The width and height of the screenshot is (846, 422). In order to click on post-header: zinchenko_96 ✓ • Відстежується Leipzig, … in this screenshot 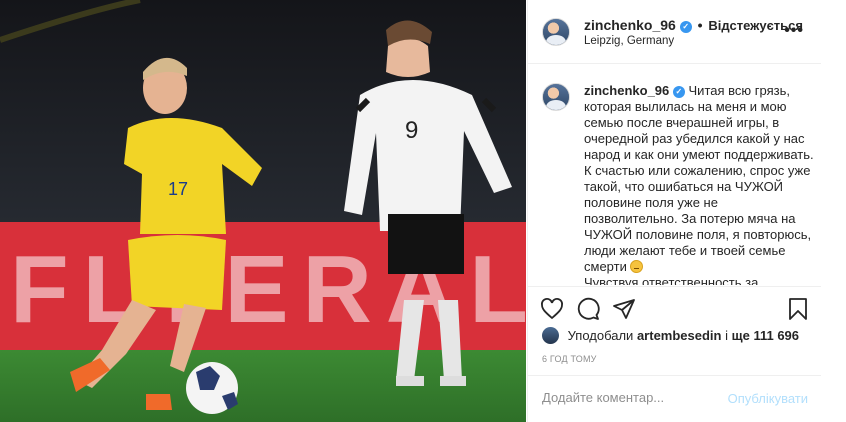, I will do `click(675, 32)`.